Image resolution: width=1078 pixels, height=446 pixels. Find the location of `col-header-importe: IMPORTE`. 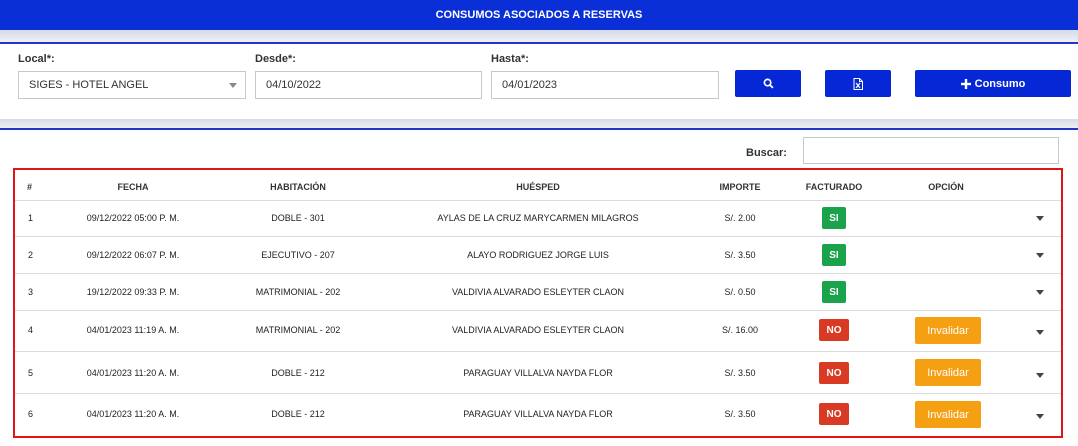

col-header-importe: IMPORTE is located at coordinates (739, 187).